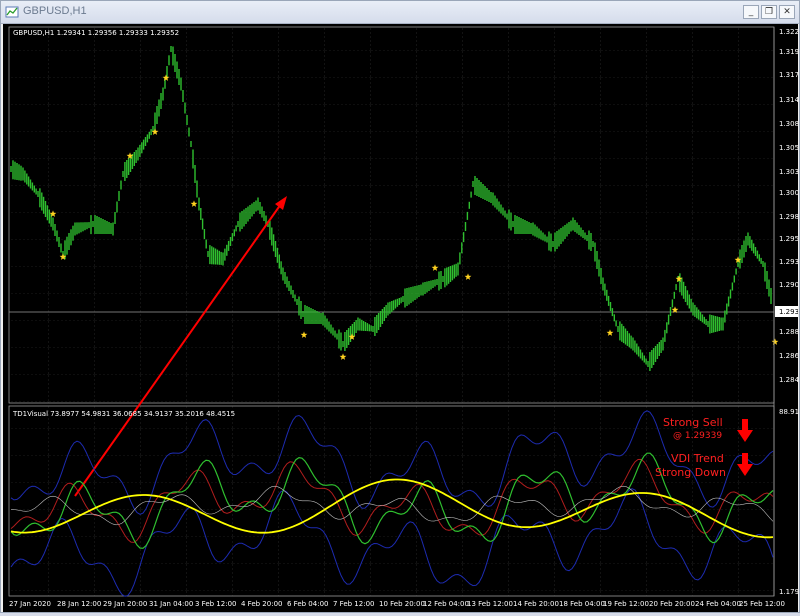 The height and width of the screenshot is (616, 800). I want to click on price-label: 1.2880, so click(788, 332).